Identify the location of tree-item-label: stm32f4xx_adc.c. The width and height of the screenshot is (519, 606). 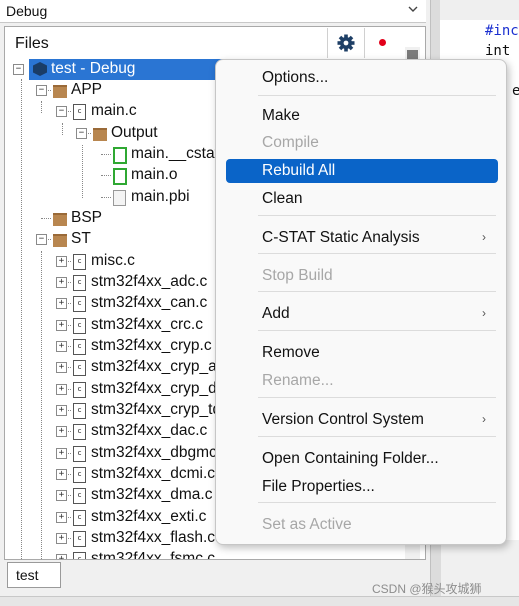
(149, 281).